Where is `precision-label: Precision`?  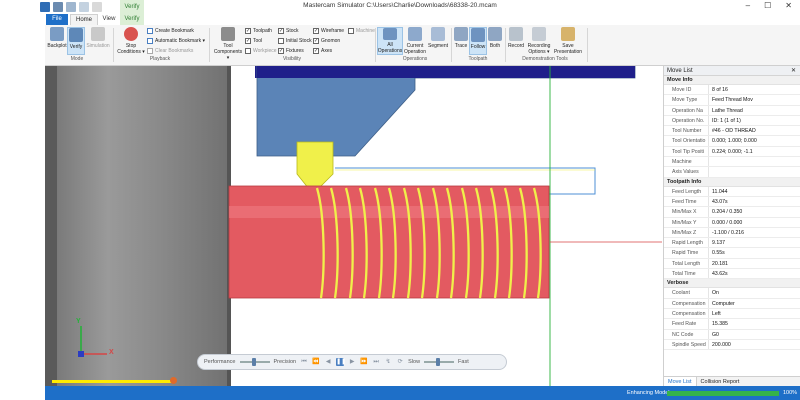
precision-label: Precision is located at coordinates (285, 362).